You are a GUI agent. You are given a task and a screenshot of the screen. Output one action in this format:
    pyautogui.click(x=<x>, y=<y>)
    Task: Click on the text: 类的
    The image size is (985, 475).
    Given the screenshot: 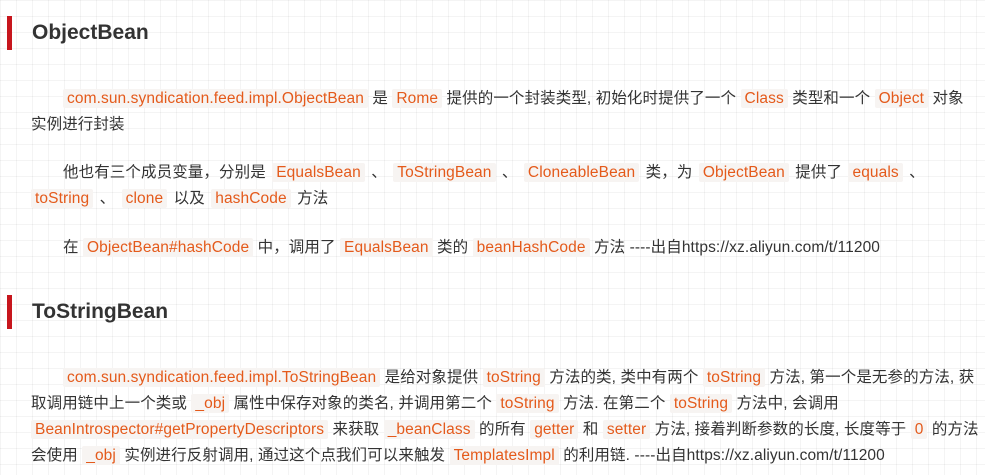 What is the action you would take?
    pyautogui.click(x=452, y=247)
    